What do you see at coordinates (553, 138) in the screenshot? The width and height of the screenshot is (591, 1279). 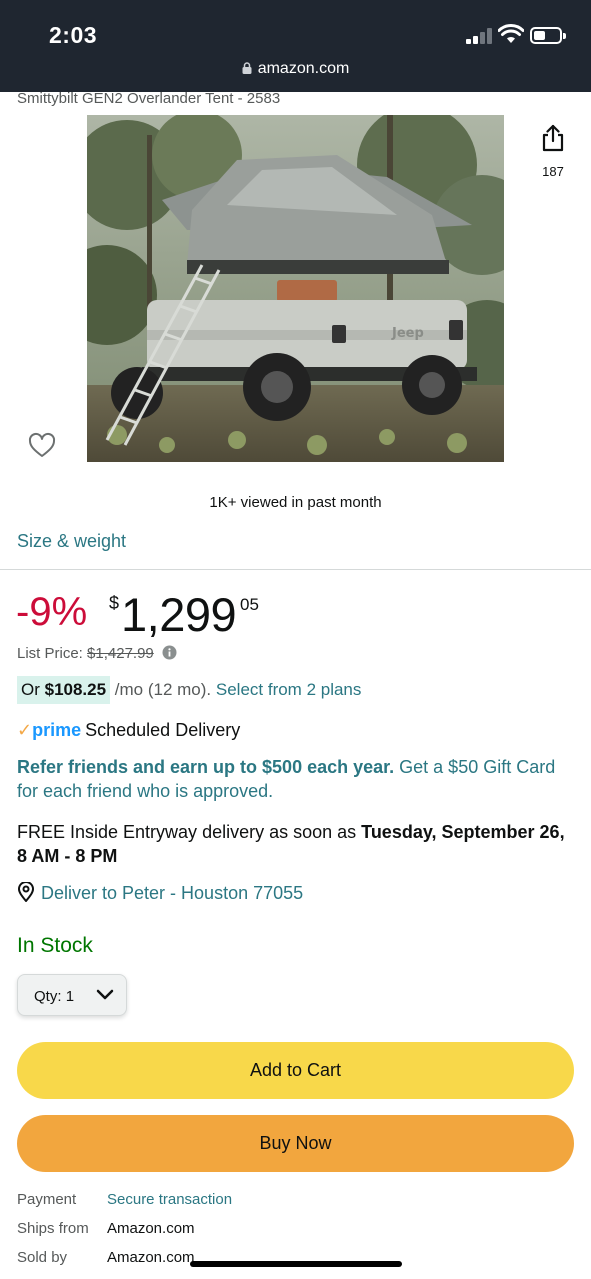 I see `share-icon` at bounding box center [553, 138].